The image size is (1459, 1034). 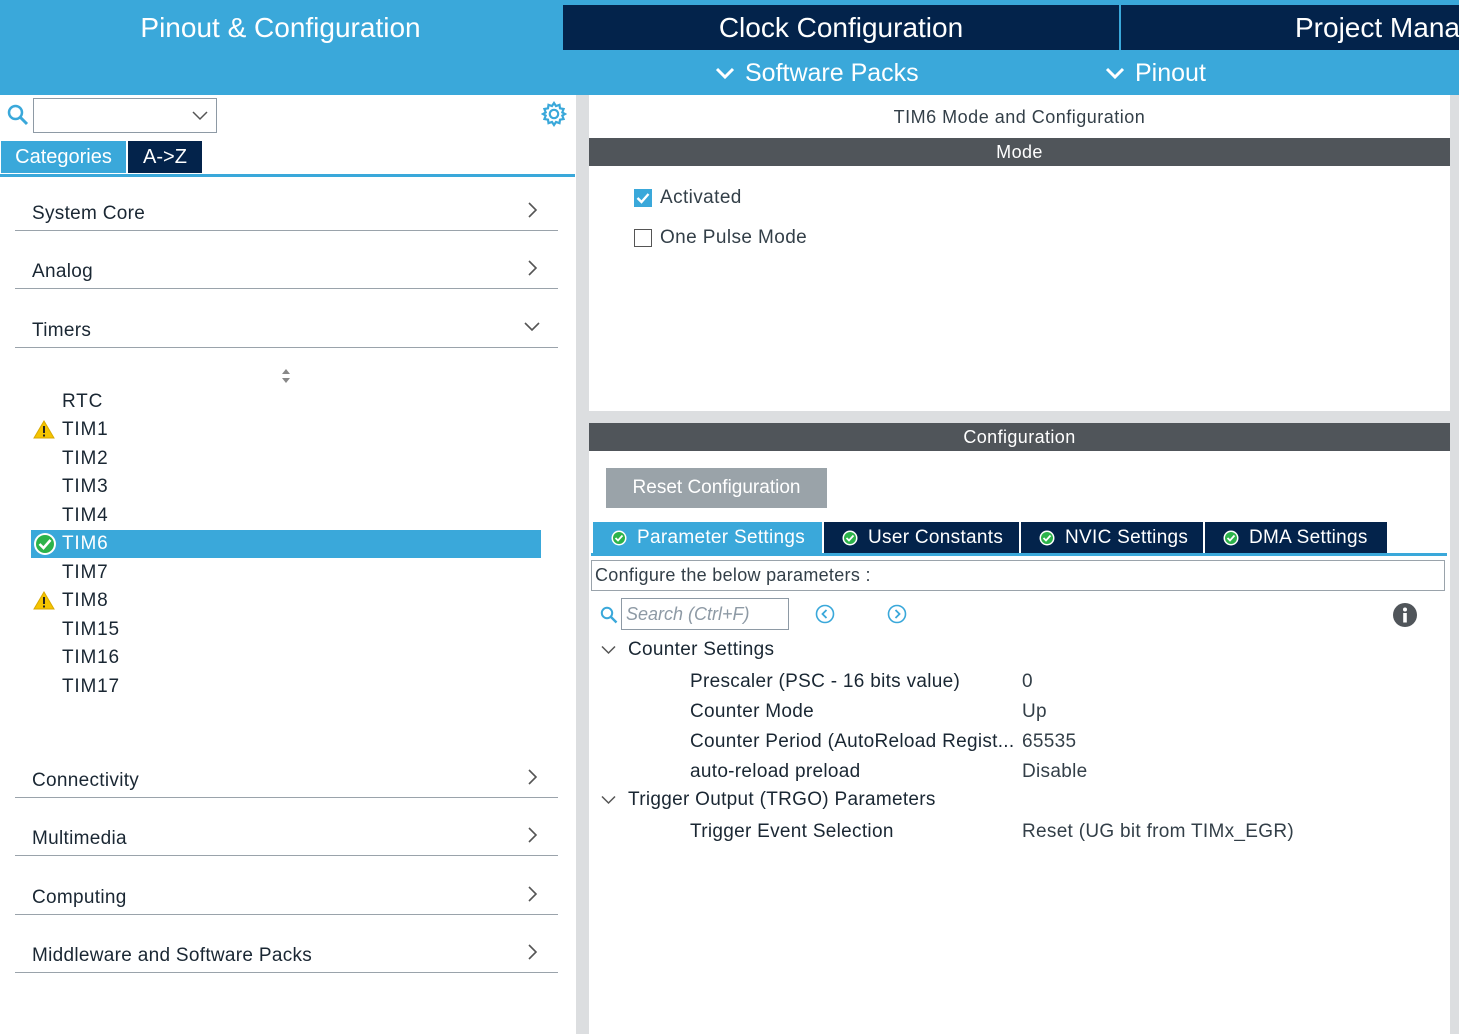 What do you see at coordinates (554, 114) in the screenshot?
I see `gear-icon` at bounding box center [554, 114].